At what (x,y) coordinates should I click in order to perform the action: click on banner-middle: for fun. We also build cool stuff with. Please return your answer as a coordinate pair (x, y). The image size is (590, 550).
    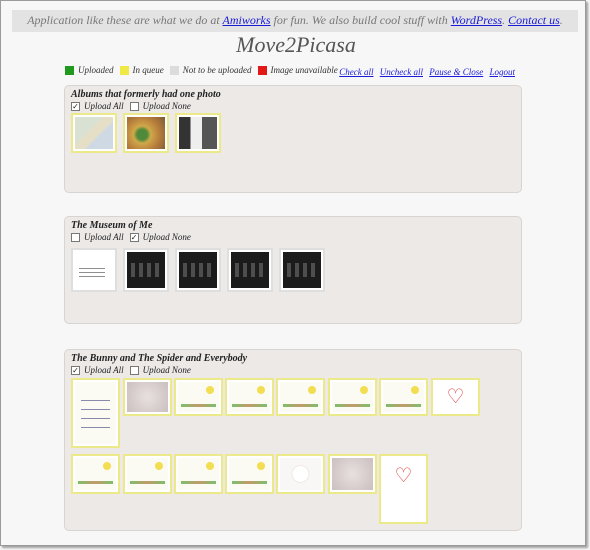
    Looking at the image, I should click on (360, 20).